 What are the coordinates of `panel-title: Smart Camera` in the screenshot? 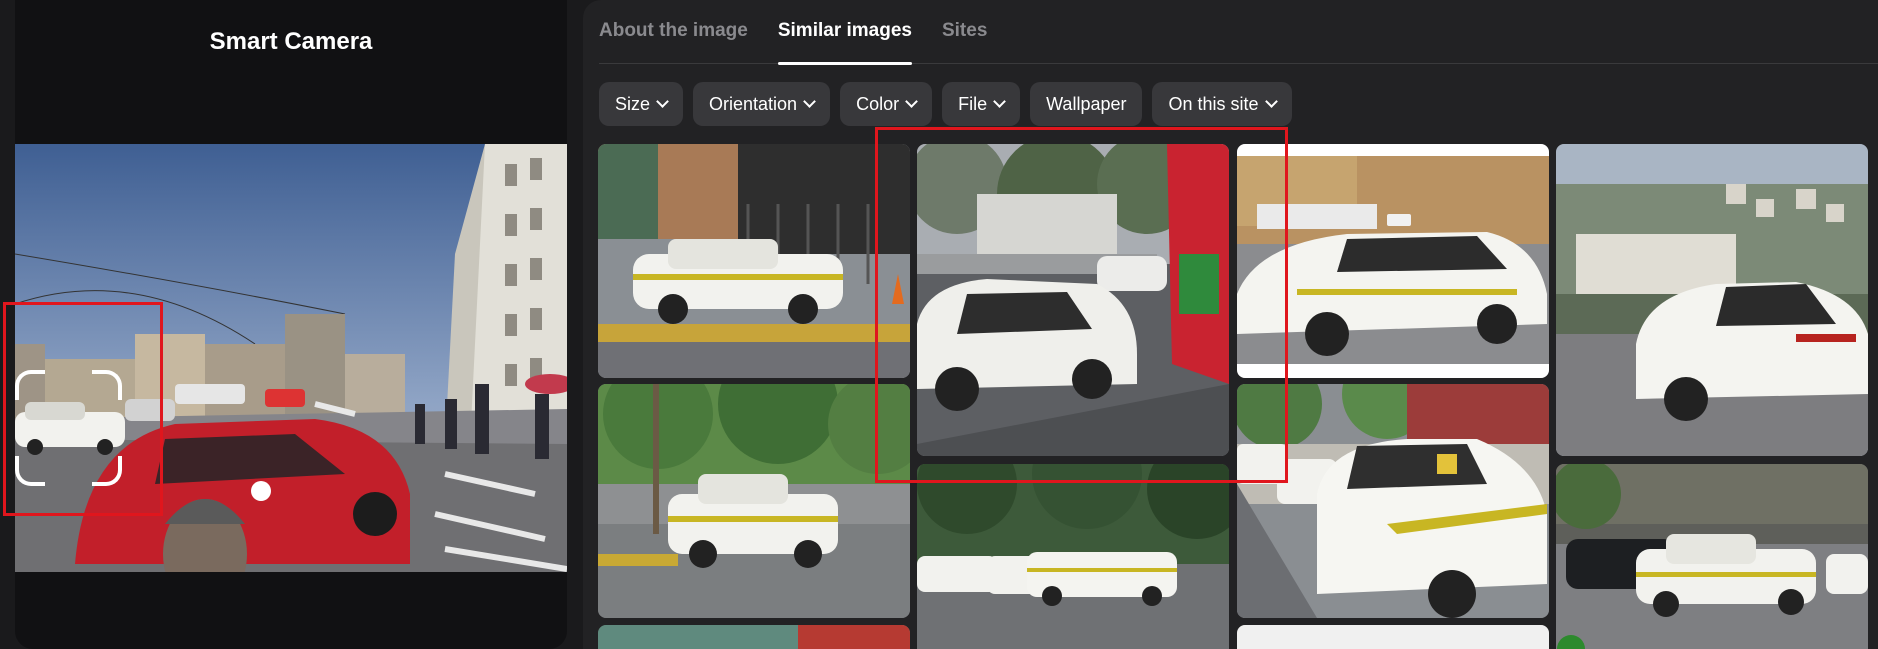 It's located at (291, 41).